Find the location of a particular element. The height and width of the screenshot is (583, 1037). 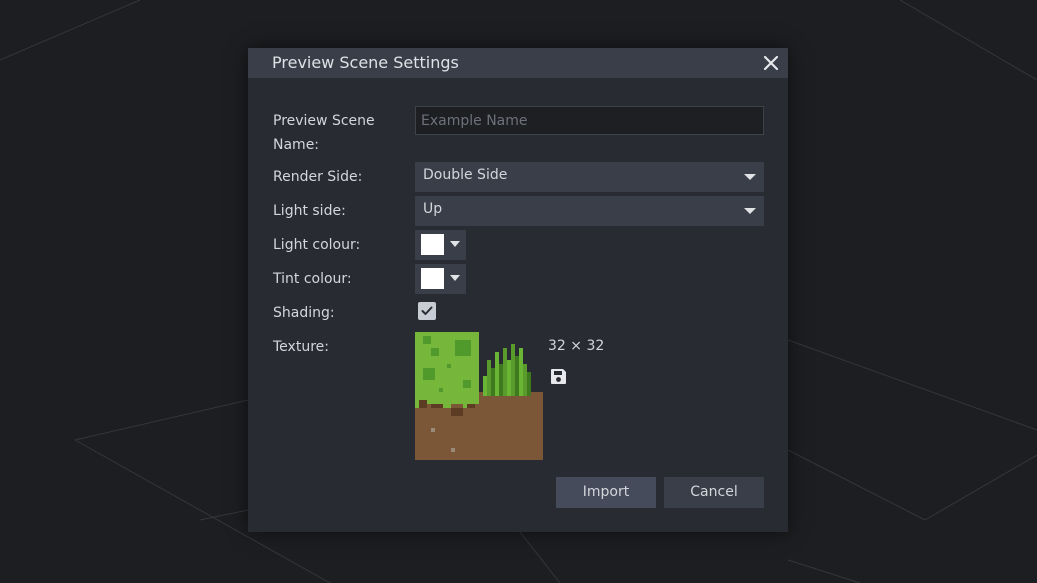

tint-colour-label: Tint colour: is located at coordinates (312, 279).